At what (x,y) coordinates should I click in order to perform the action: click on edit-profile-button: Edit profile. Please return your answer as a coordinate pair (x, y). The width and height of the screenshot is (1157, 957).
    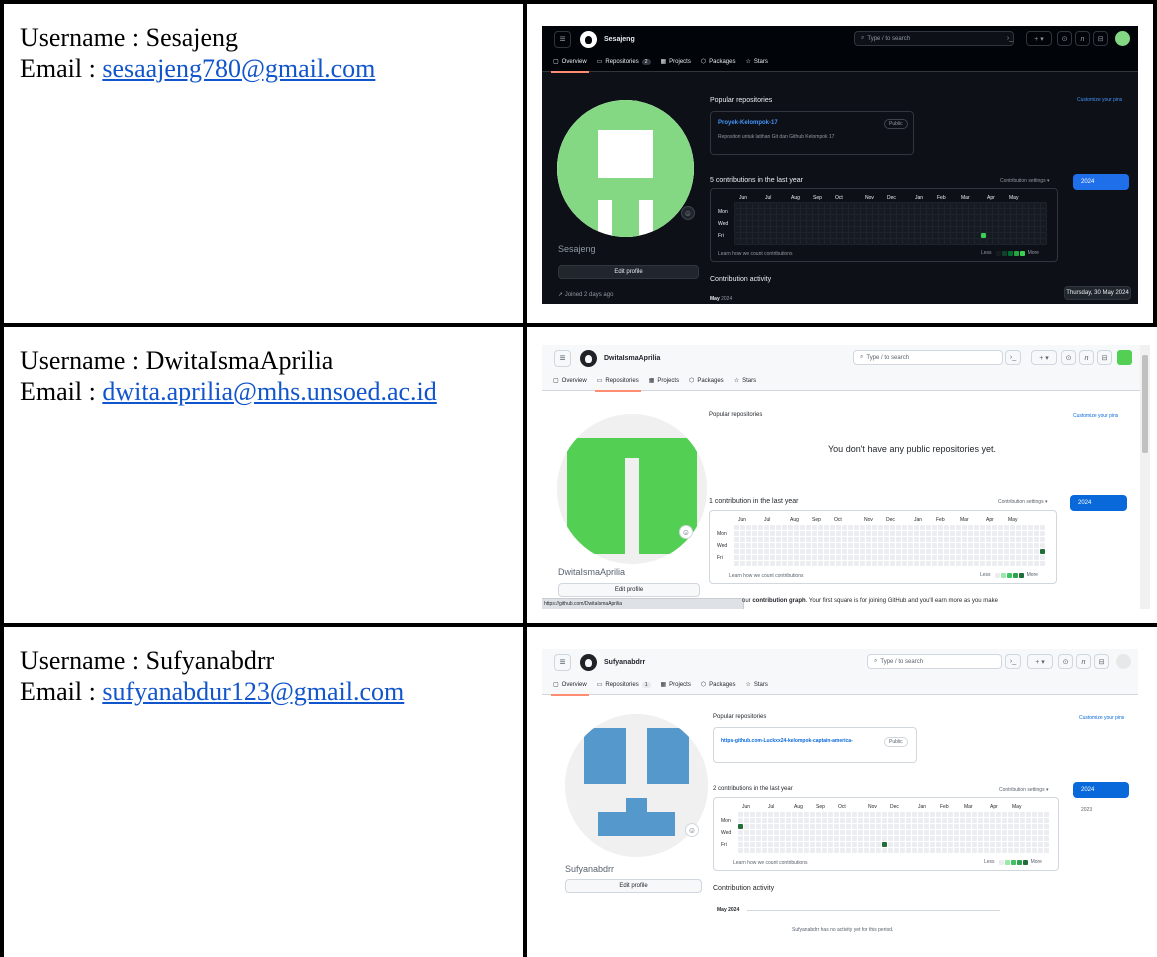
    Looking at the image, I should click on (629, 590).